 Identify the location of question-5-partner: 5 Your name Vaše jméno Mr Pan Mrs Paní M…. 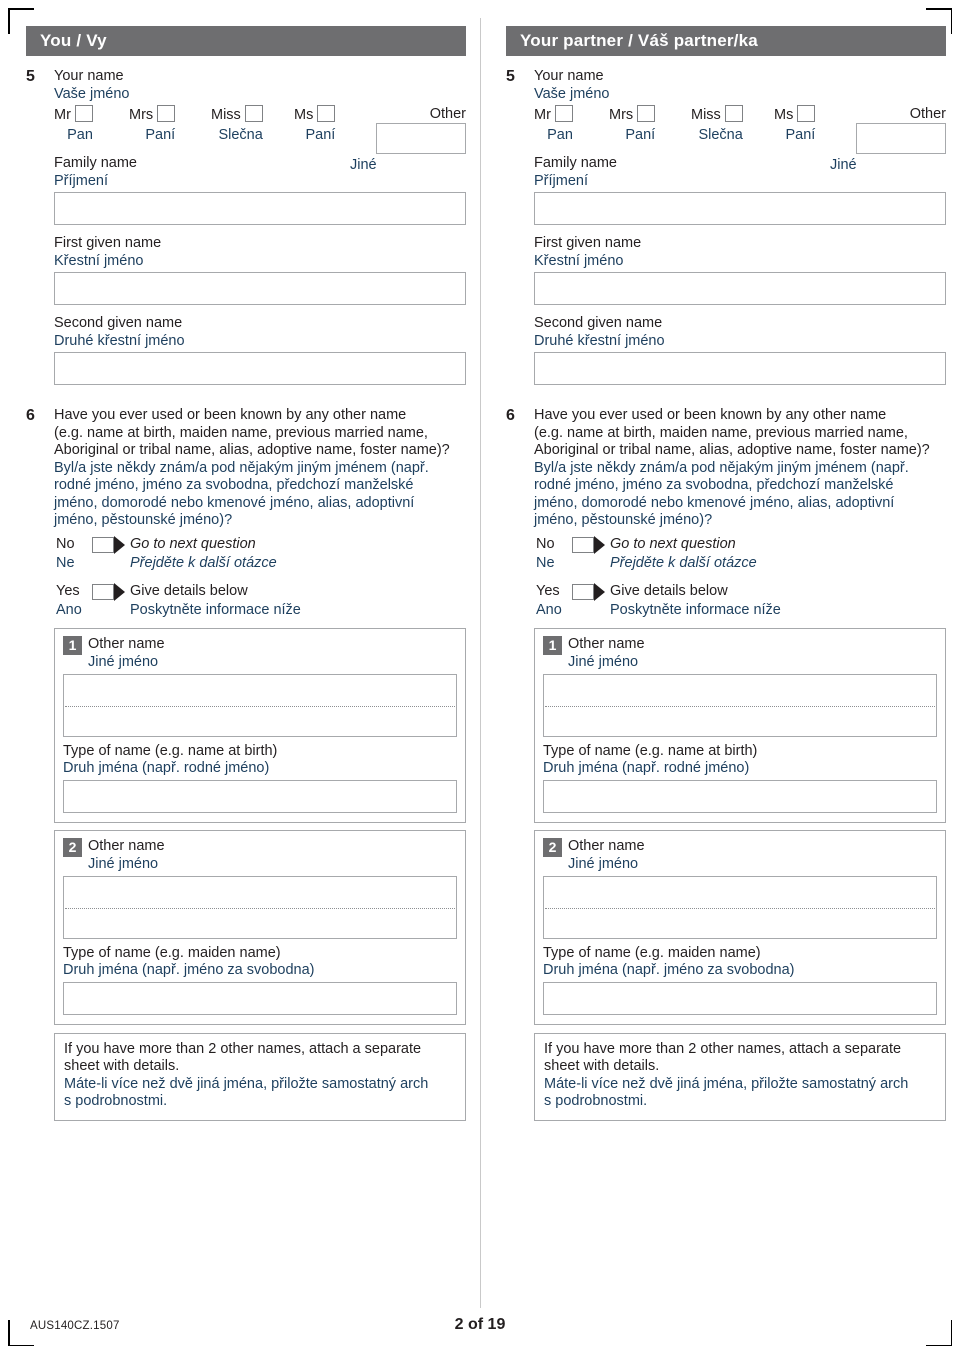
(726, 226).